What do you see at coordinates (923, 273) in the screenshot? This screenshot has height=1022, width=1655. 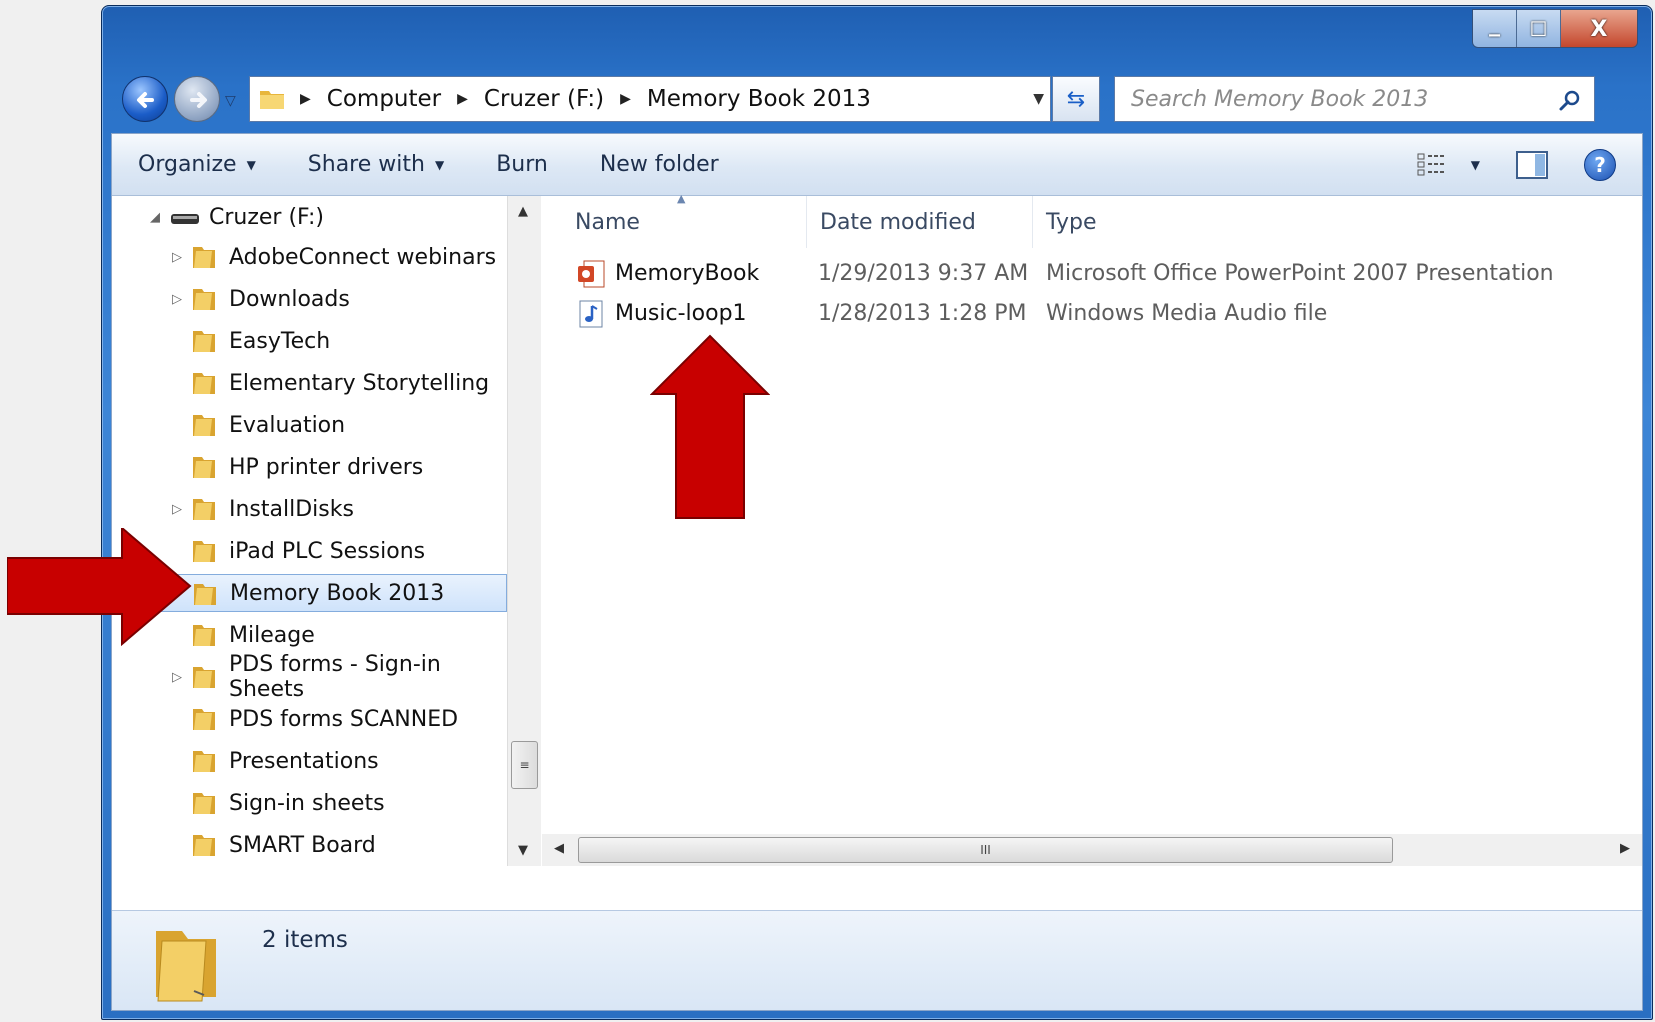 I see `file-date: 1/29/2013 9:37 AM` at bounding box center [923, 273].